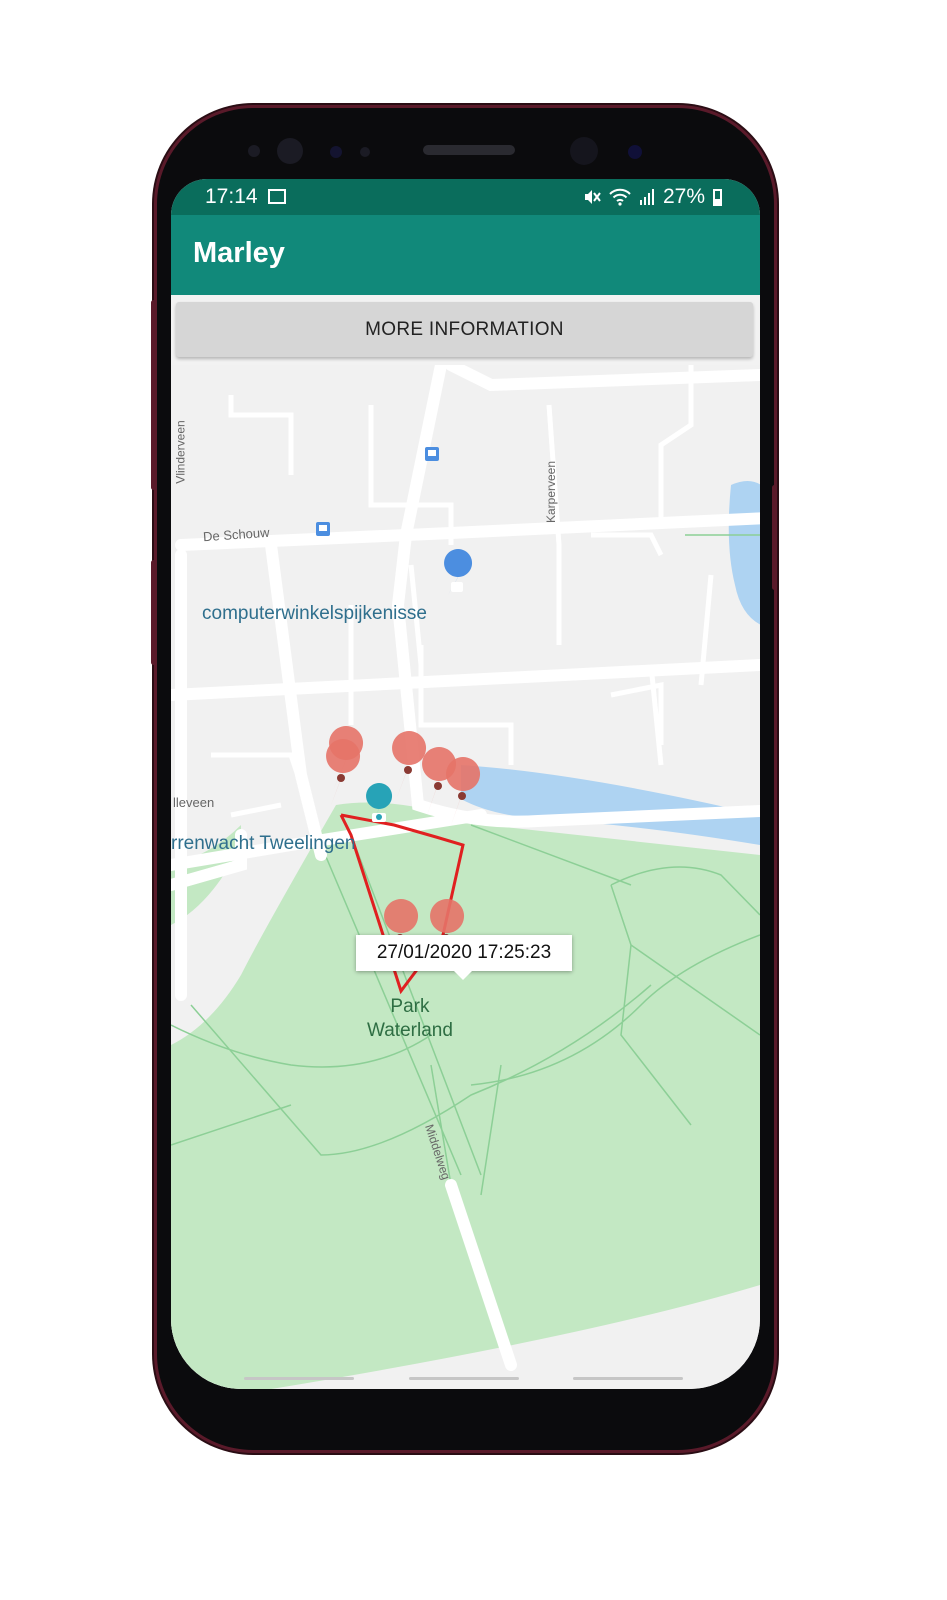  Describe the element at coordinates (646, 197) in the screenshot. I see `signal-icon` at that location.